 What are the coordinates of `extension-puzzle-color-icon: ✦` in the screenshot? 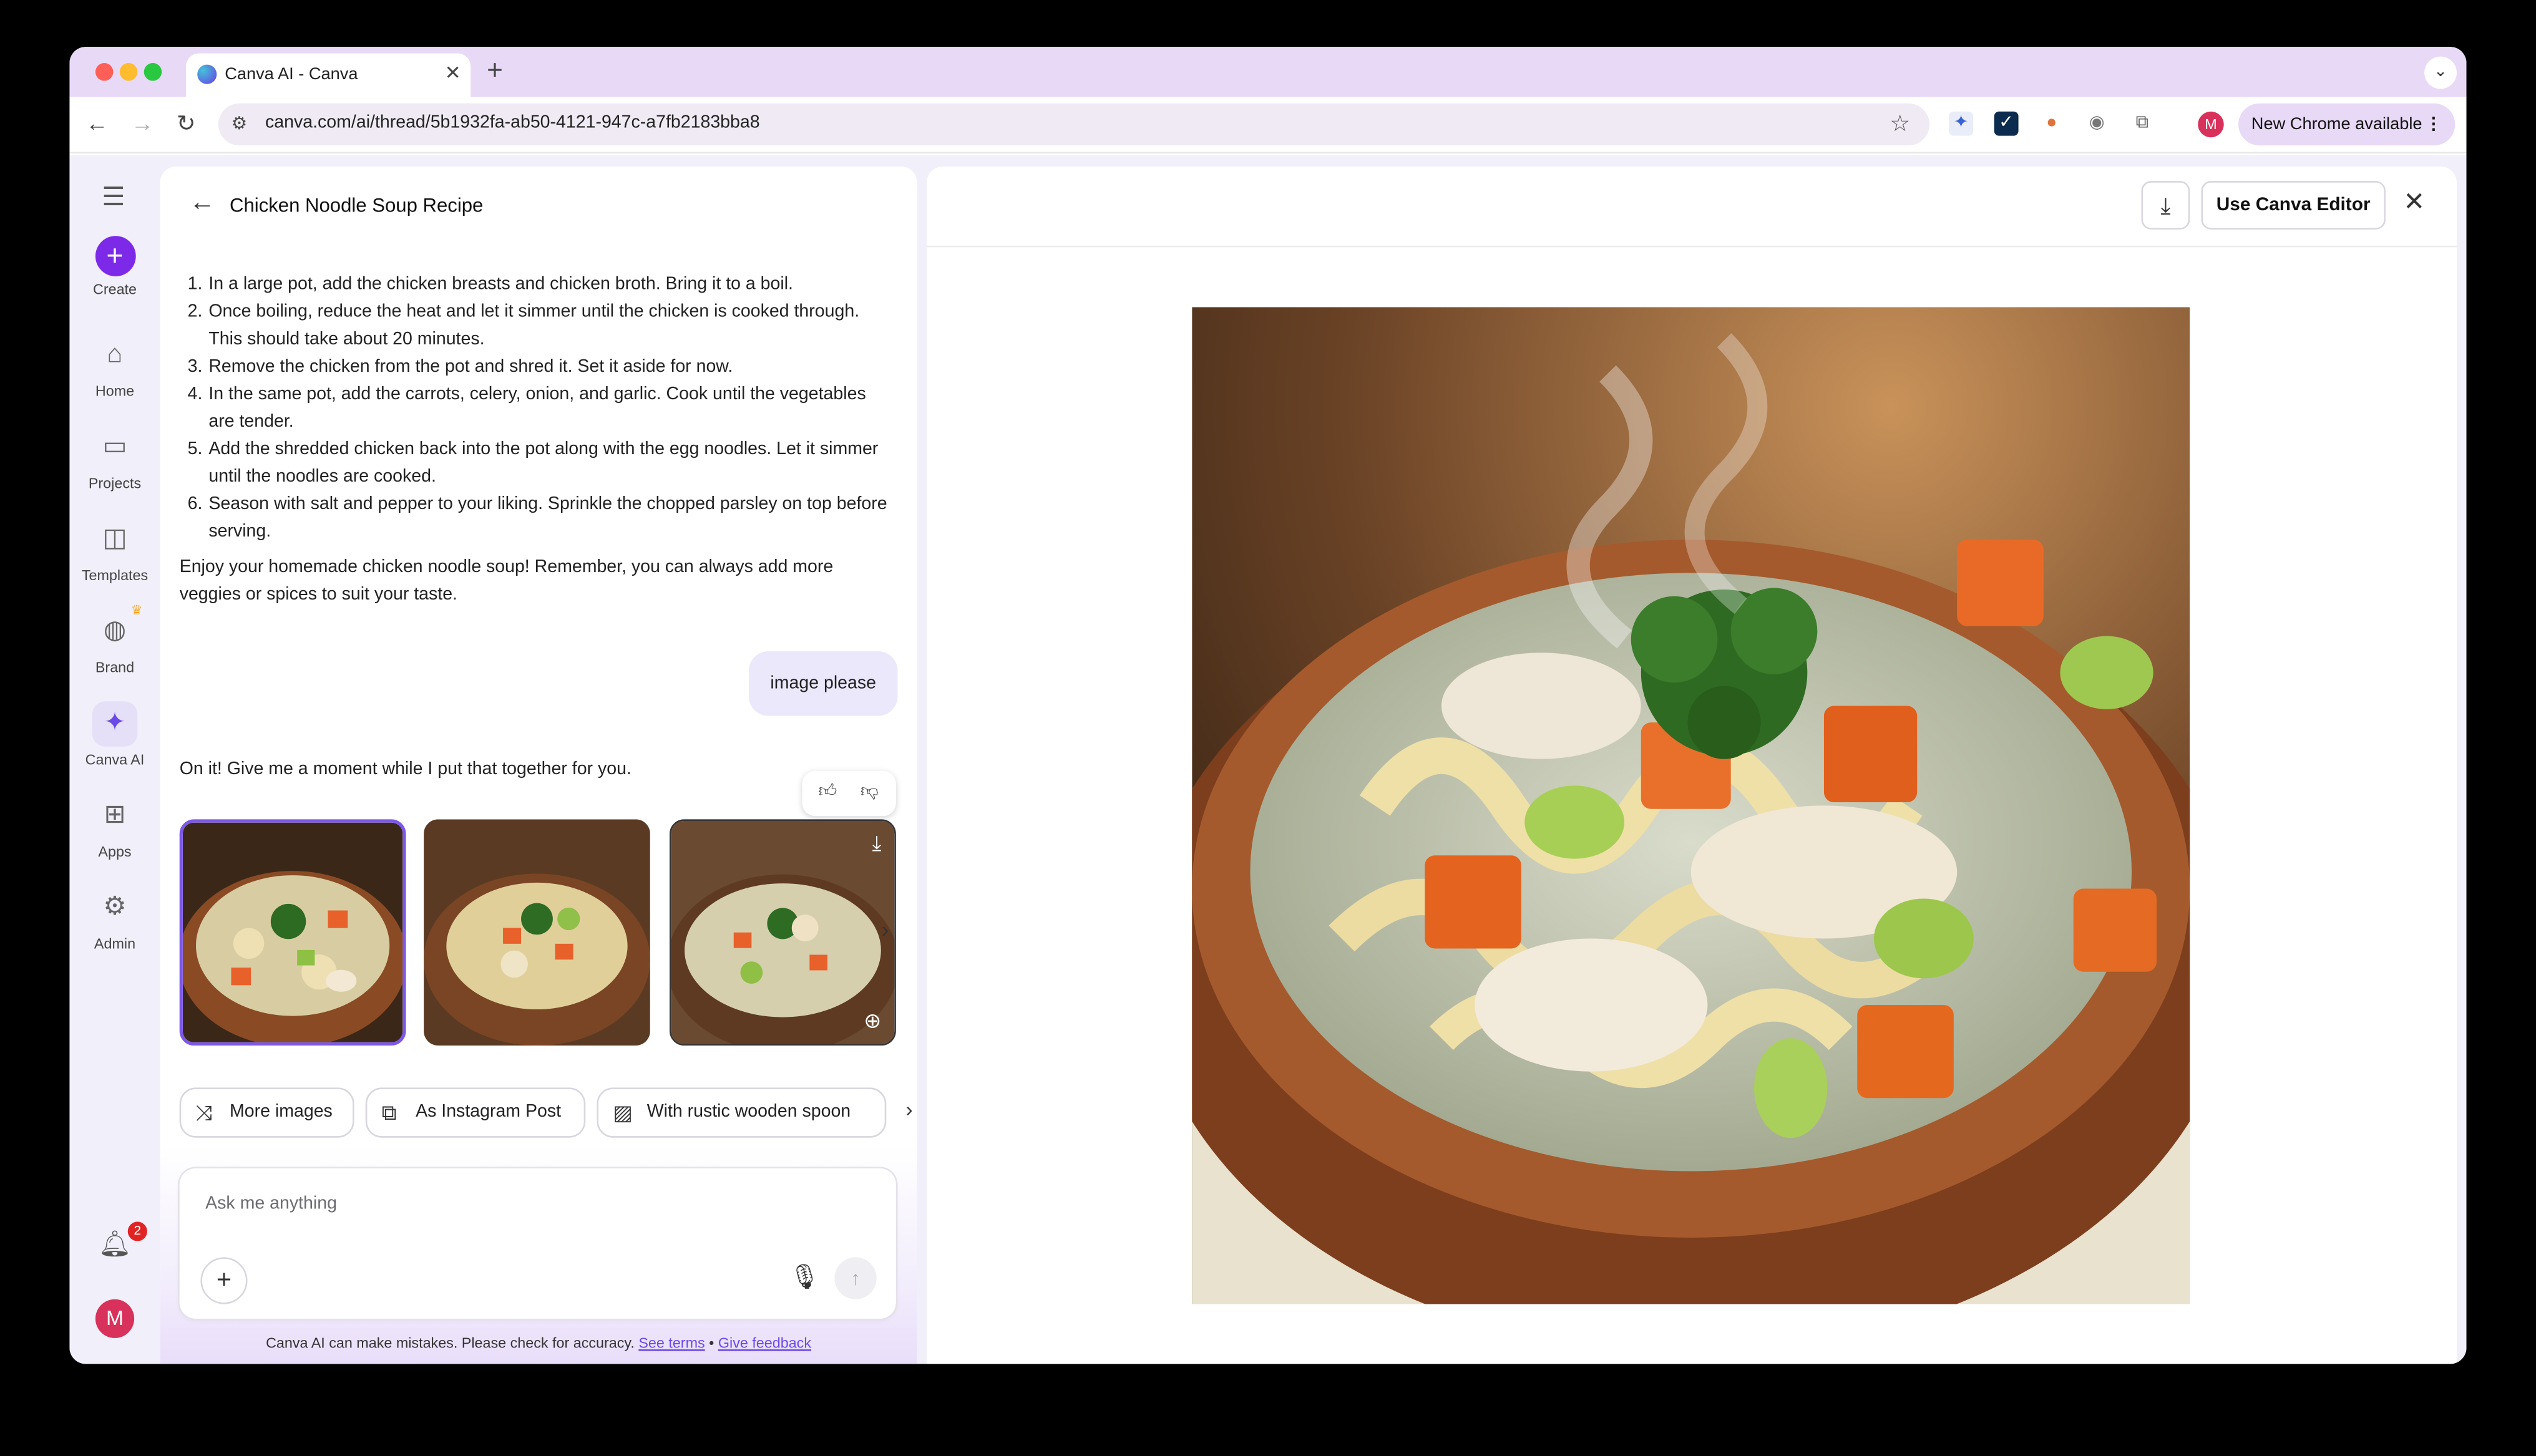 It's located at (1961, 124).